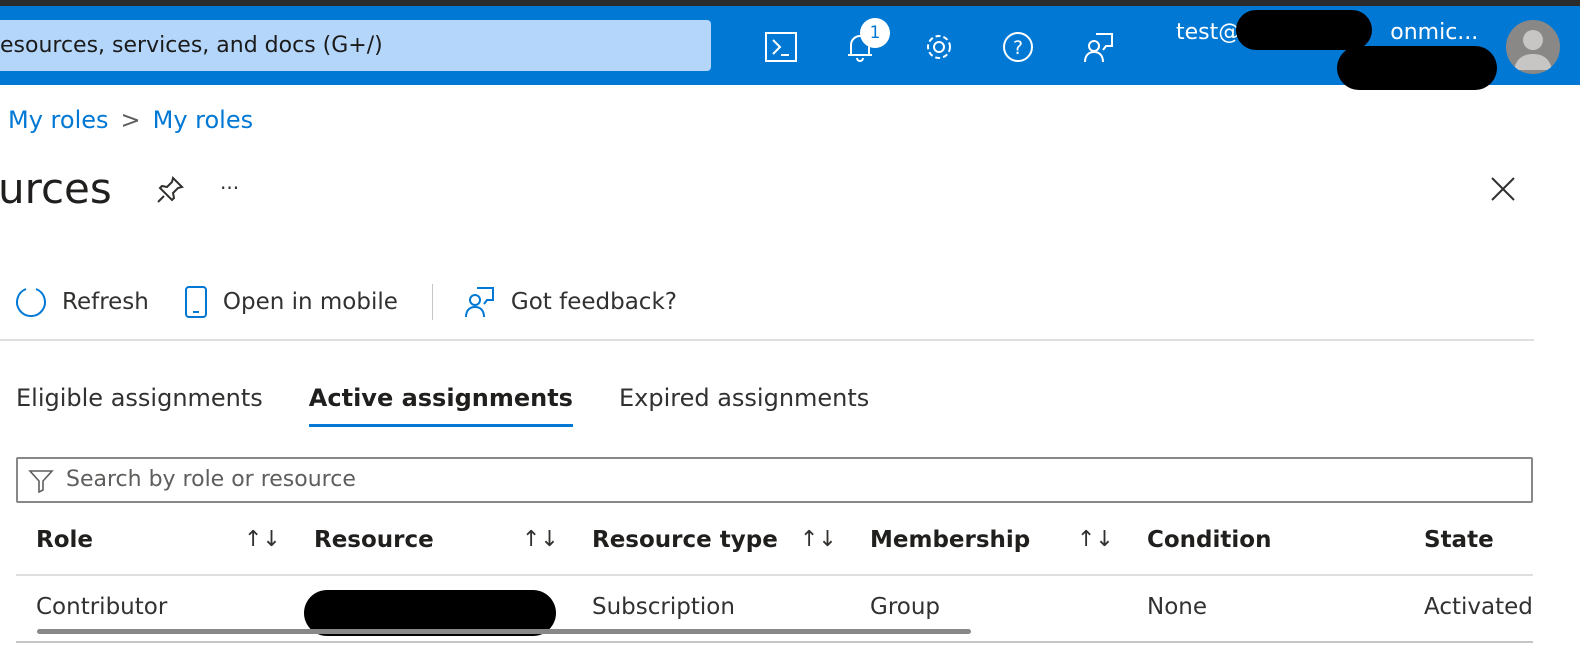 This screenshot has height=661, width=1580. I want to click on feedback-label: Got feedback?, so click(593, 302).